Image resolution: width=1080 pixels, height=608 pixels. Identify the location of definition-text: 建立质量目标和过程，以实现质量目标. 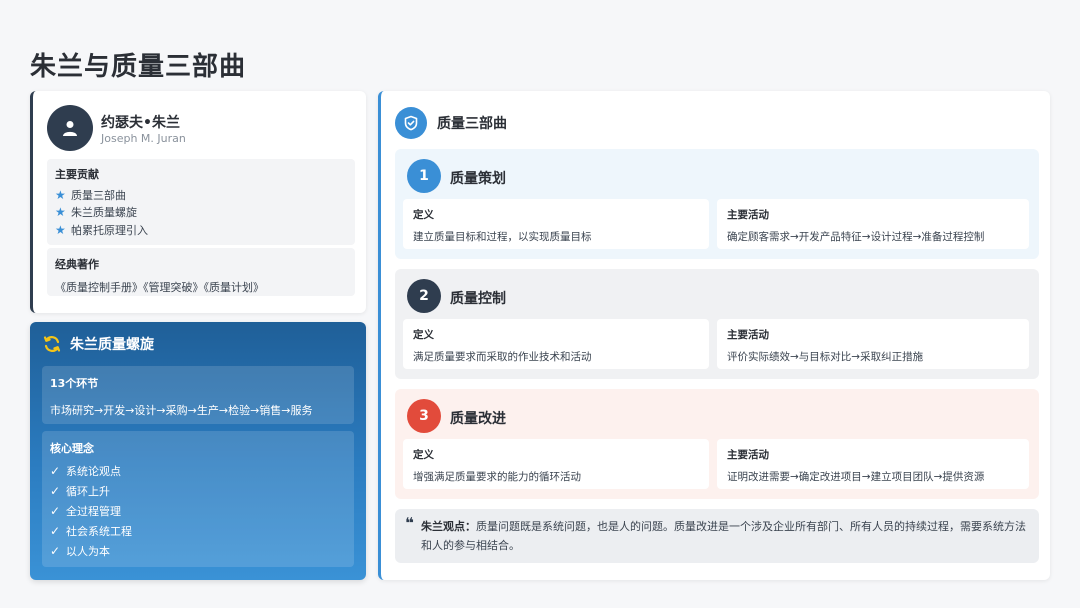
(502, 237).